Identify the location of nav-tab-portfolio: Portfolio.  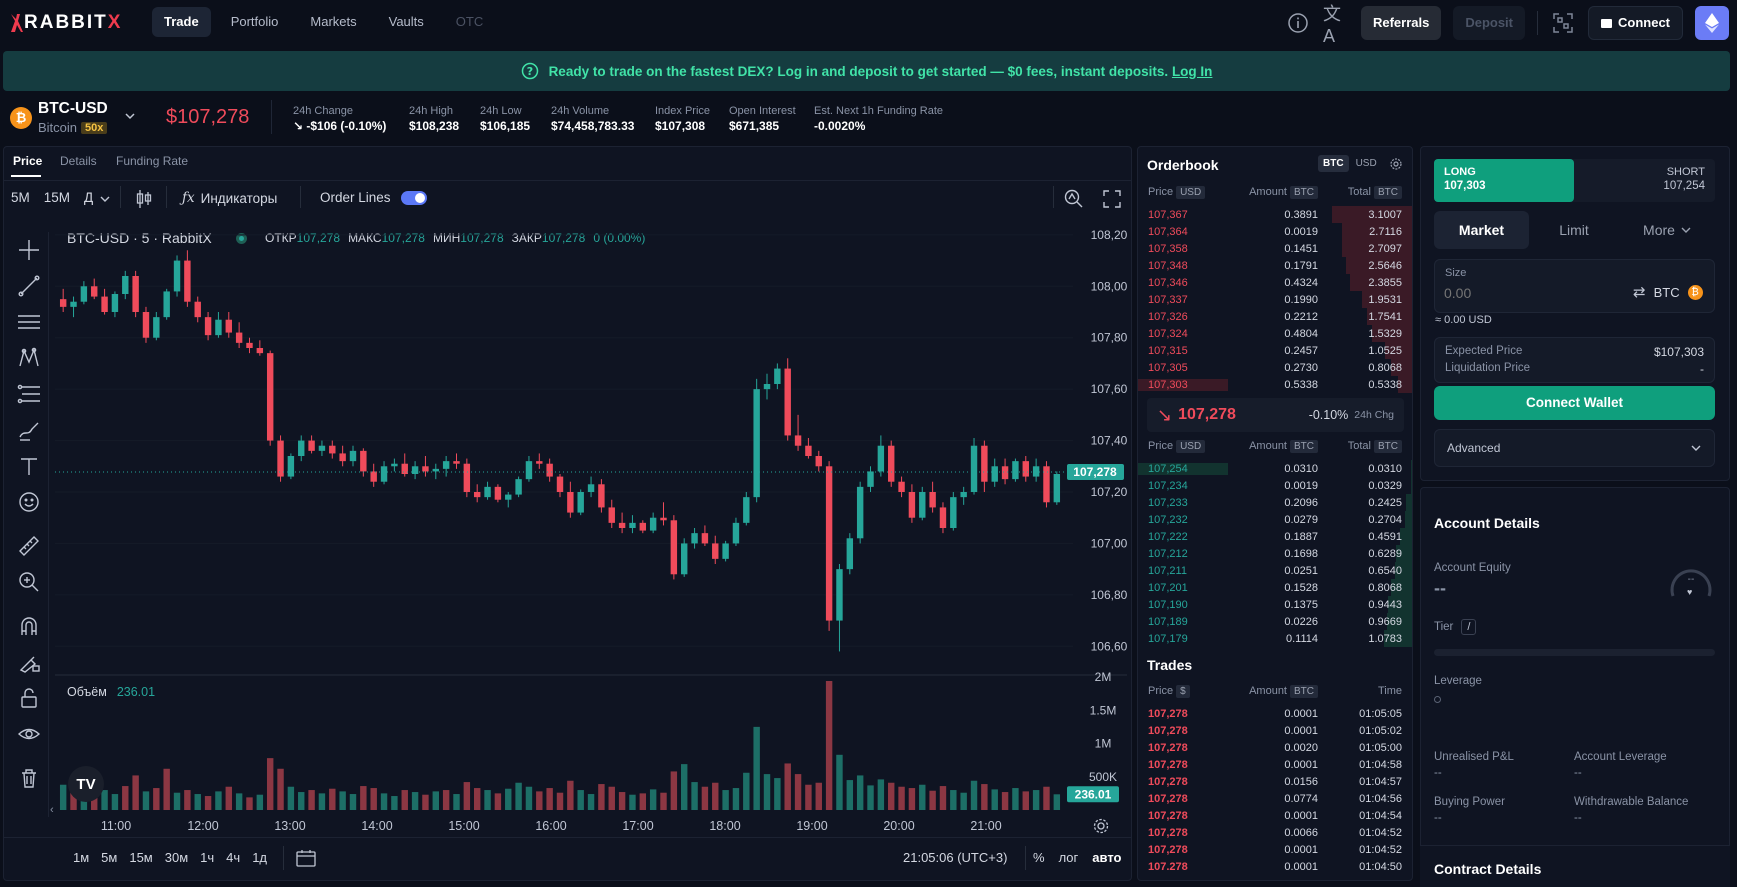
(255, 22).